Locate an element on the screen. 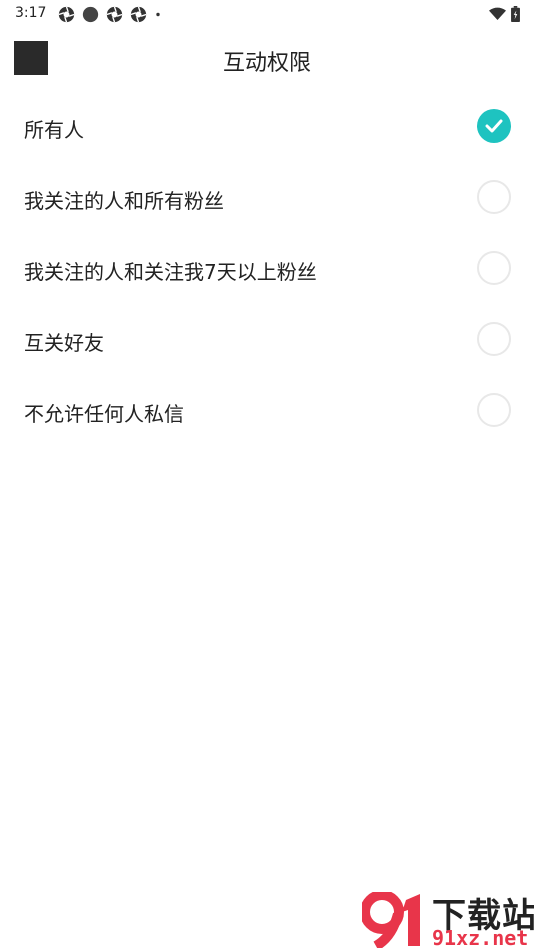 The height and width of the screenshot is (950, 534). watermark: 下载站 91xz.net is located at coordinates (448, 919).